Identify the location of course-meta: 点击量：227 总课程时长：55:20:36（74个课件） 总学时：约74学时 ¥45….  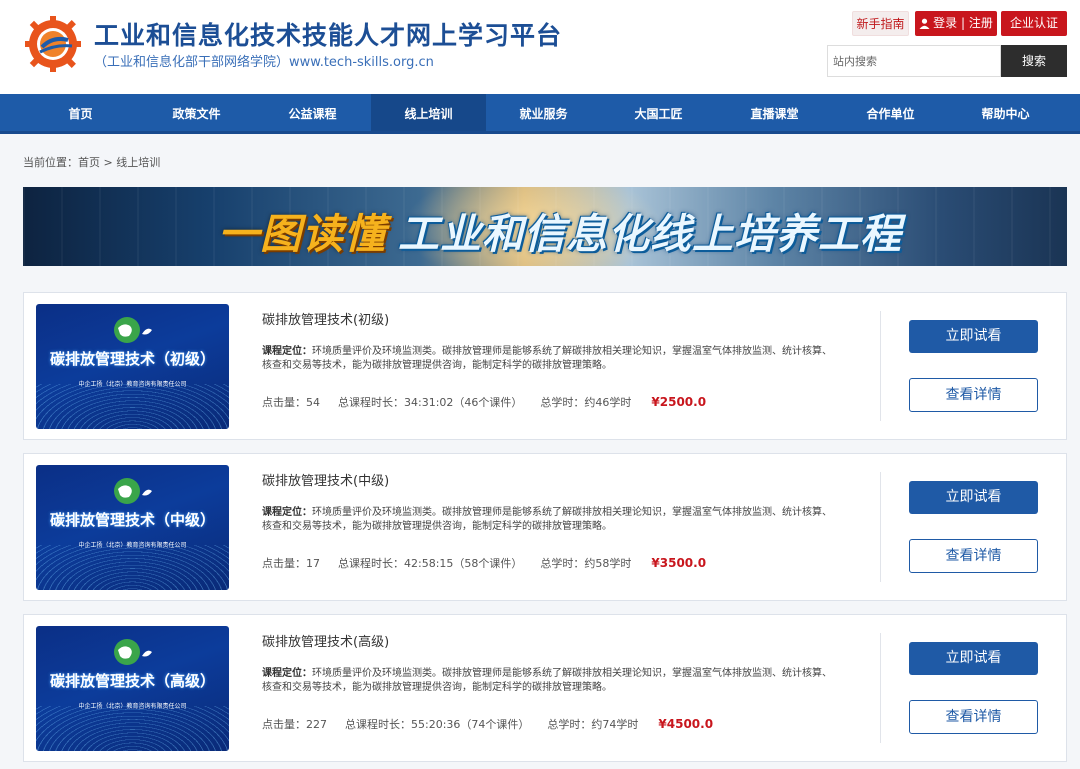
(496, 724).